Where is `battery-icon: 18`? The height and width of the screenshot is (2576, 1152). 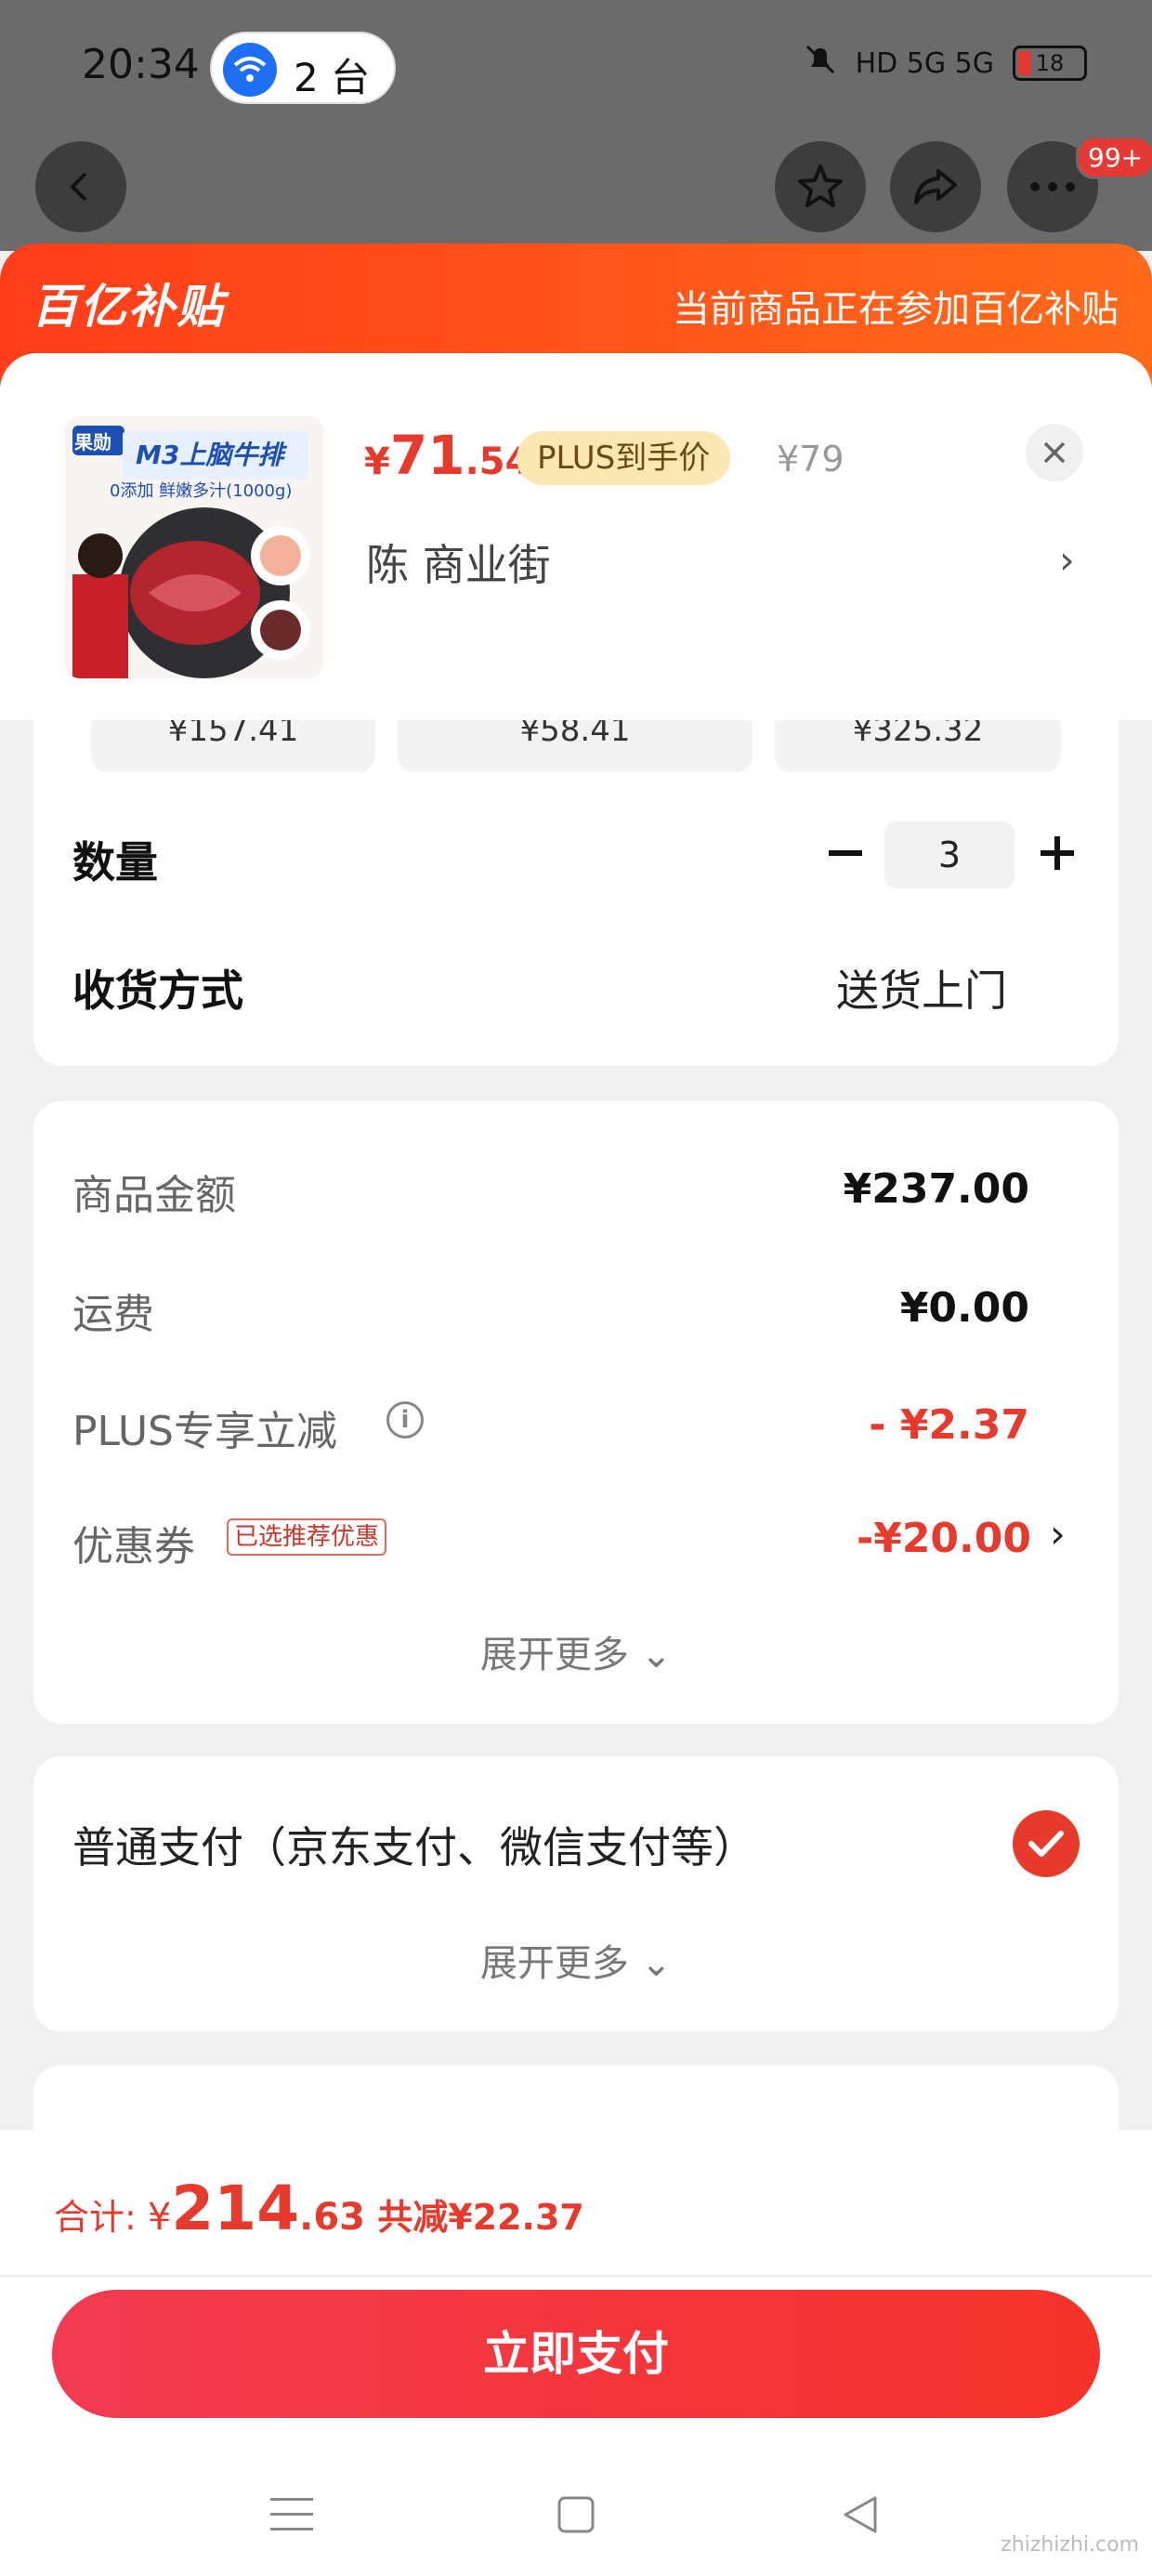
battery-icon: 18 is located at coordinates (1050, 63).